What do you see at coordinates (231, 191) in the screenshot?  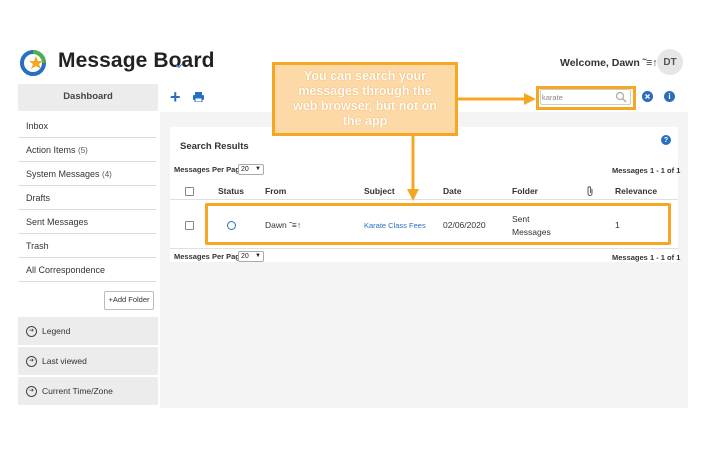 I see `column-header-status: Status` at bounding box center [231, 191].